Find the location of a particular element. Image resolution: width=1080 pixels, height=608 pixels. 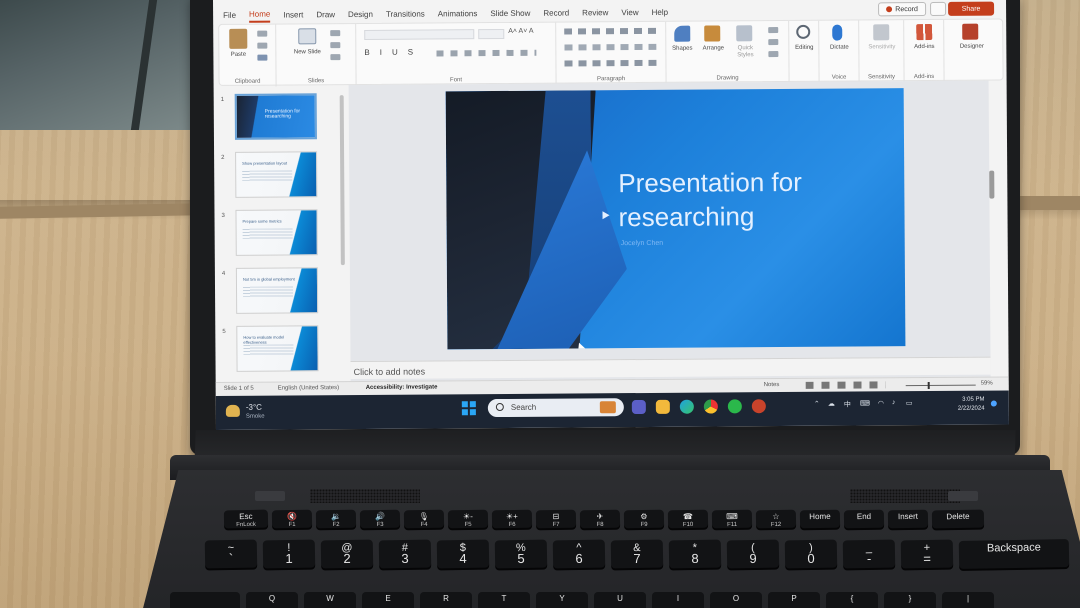

slide-thumbnail: Presentation for researching is located at coordinates (275, 116).